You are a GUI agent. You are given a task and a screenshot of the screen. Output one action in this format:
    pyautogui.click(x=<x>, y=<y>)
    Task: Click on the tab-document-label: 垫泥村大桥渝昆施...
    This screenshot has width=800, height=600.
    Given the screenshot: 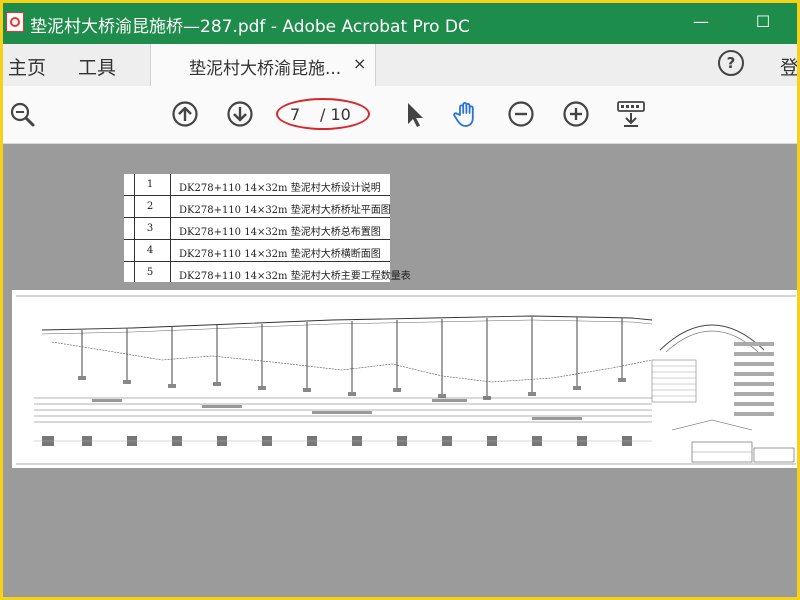 What is the action you would take?
    pyautogui.click(x=265, y=69)
    